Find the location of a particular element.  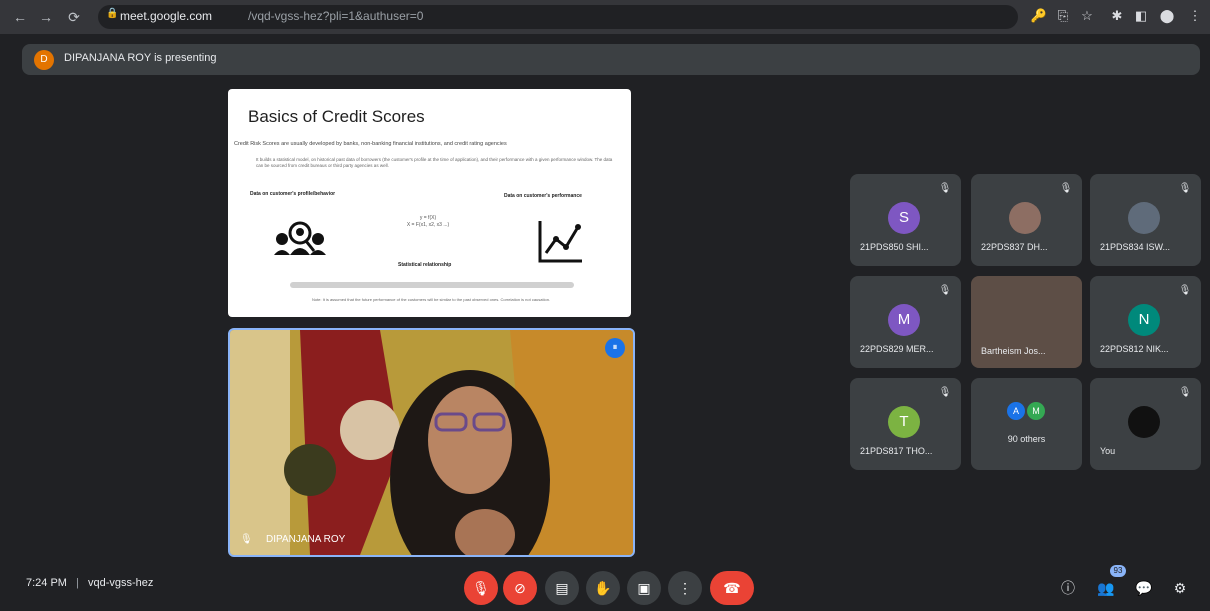

chat-icon: 💬 is located at coordinates (1144, 588).